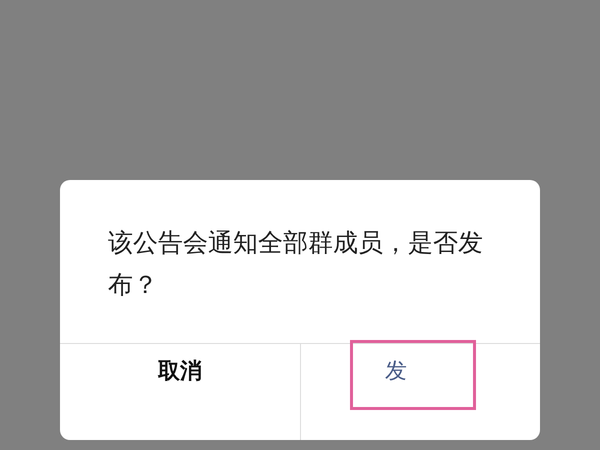  I want to click on dialog-message: 该公告会通知全部群成员，是否发布？, so click(296, 264).